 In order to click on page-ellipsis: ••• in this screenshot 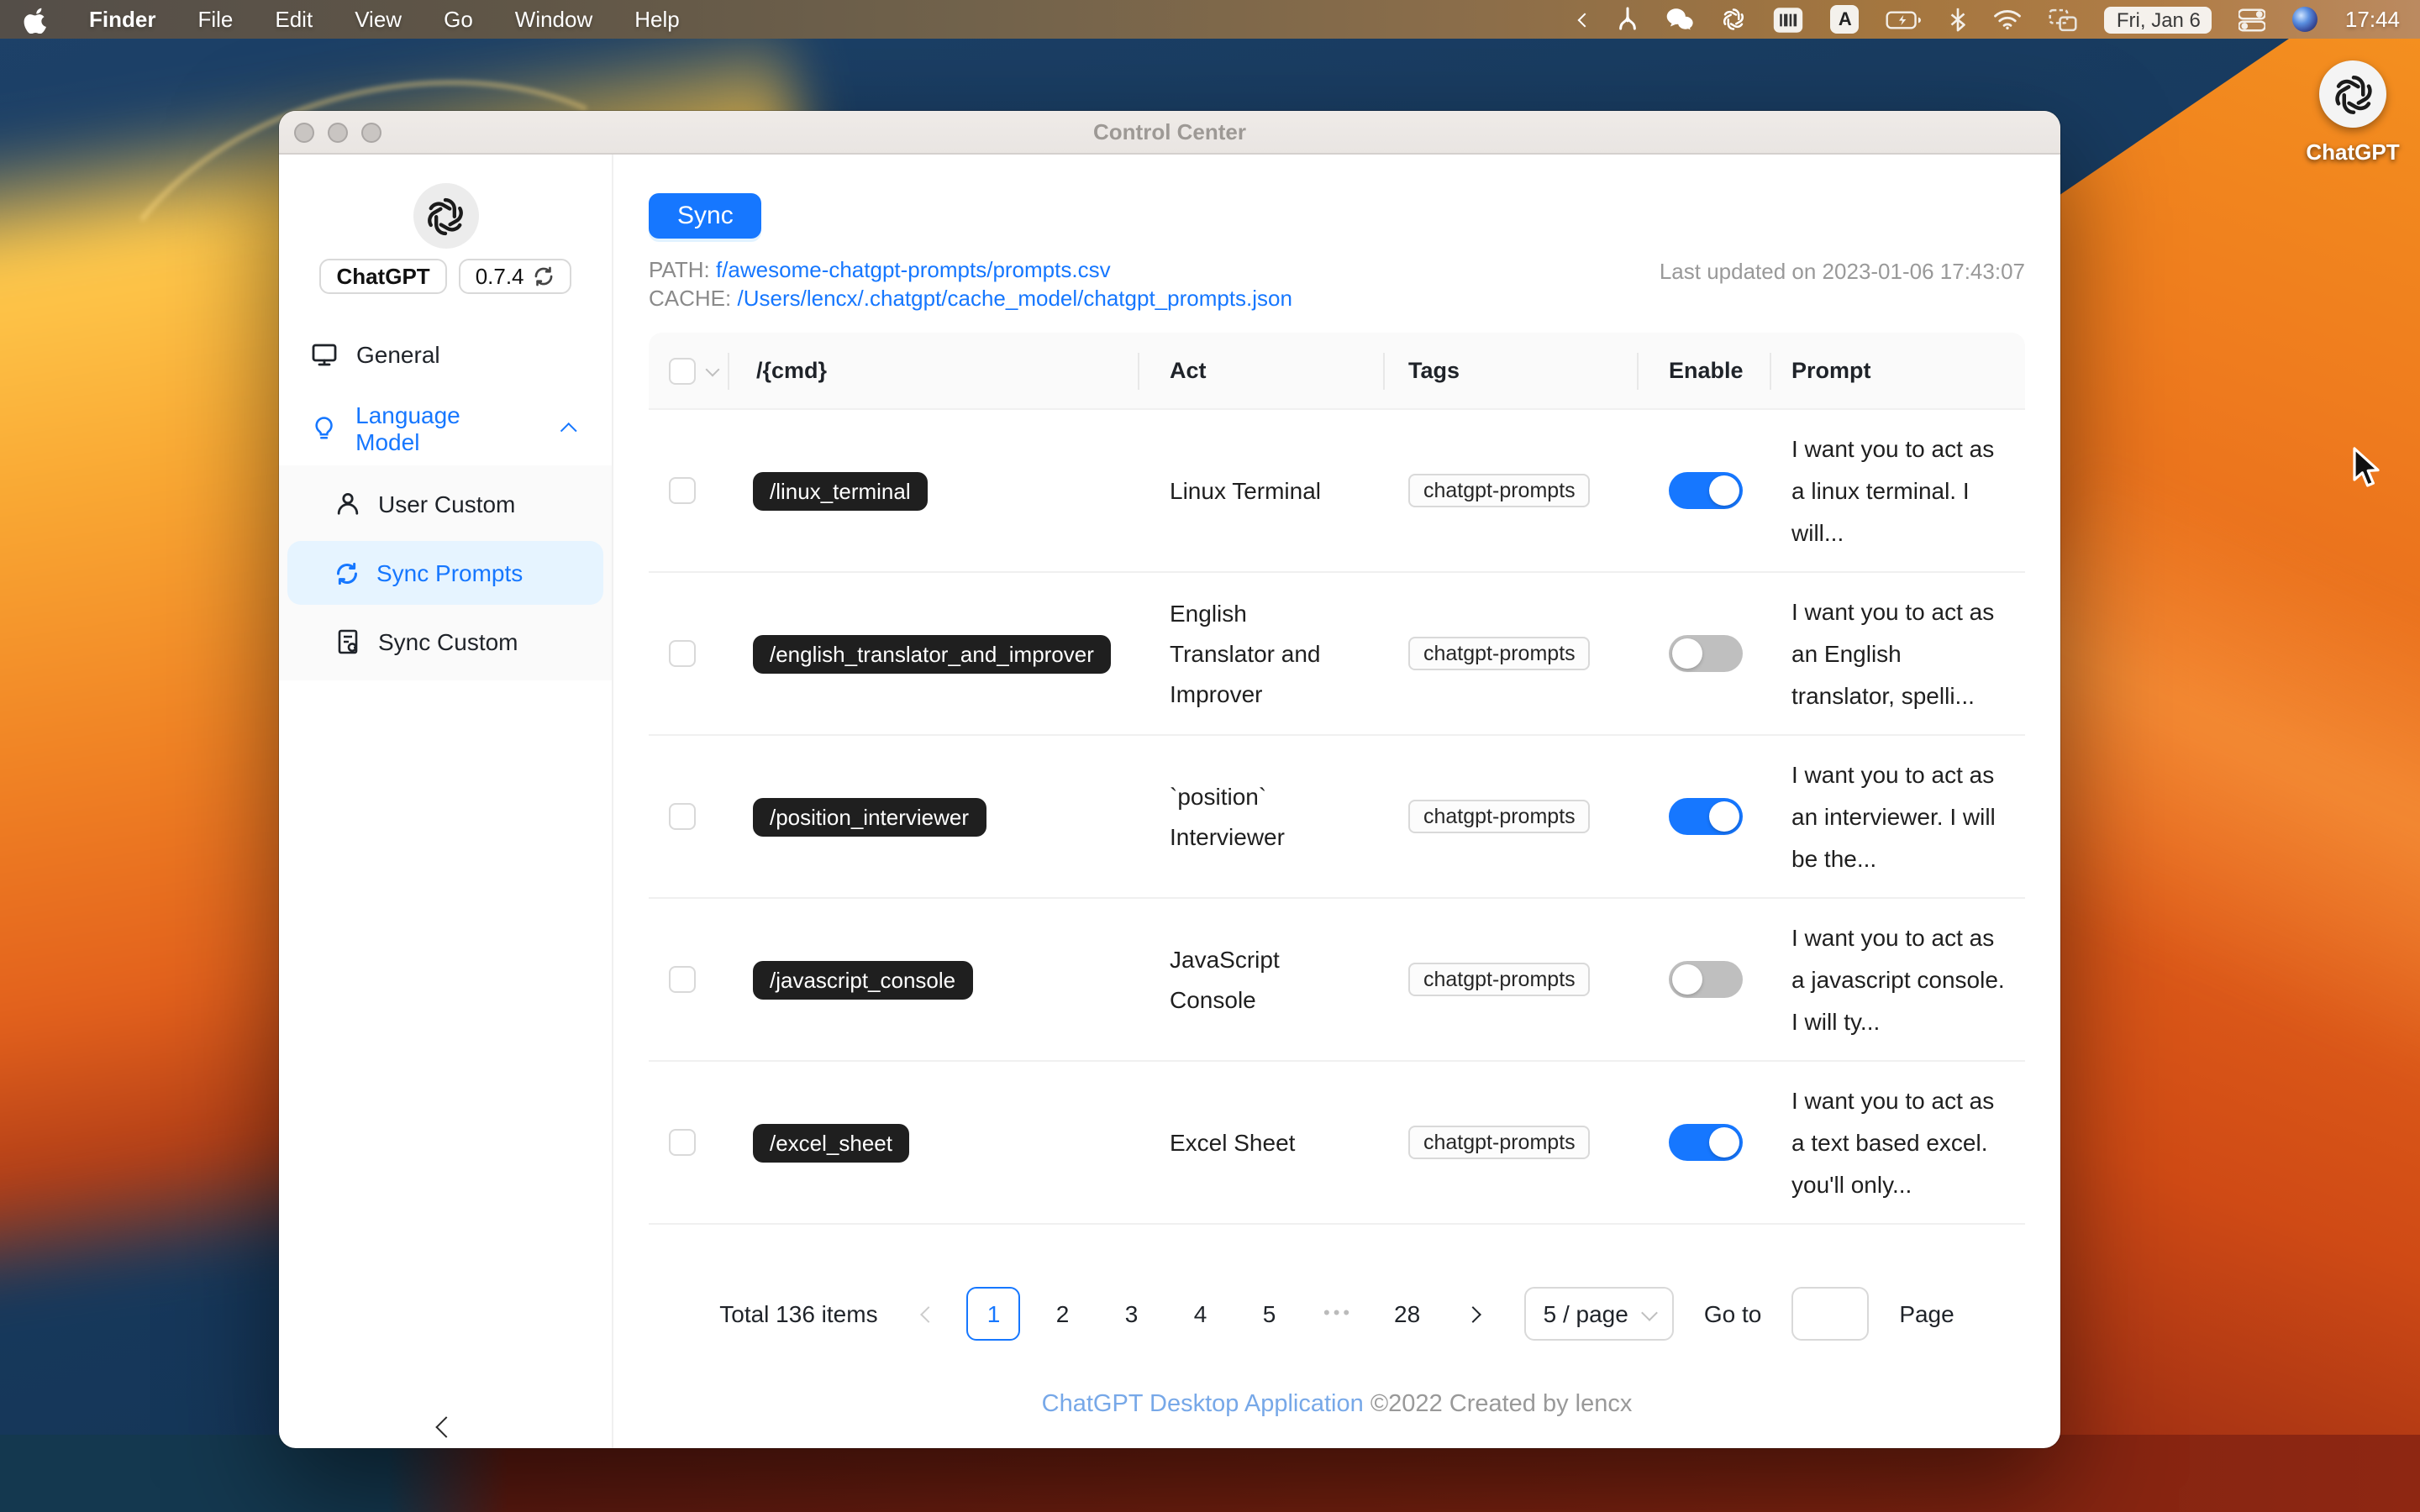, I will do `click(1338, 1314)`.